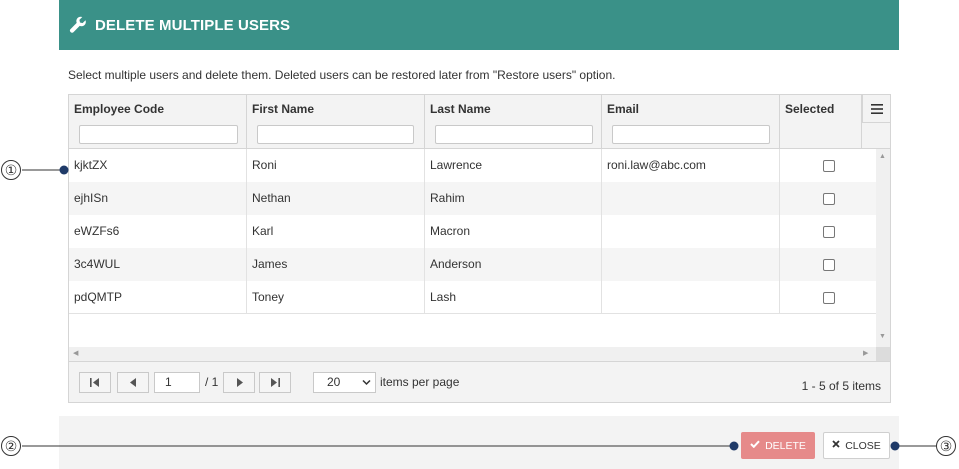 This screenshot has height=469, width=959. What do you see at coordinates (420, 382) in the screenshot?
I see `items-per-page-label: items per page` at bounding box center [420, 382].